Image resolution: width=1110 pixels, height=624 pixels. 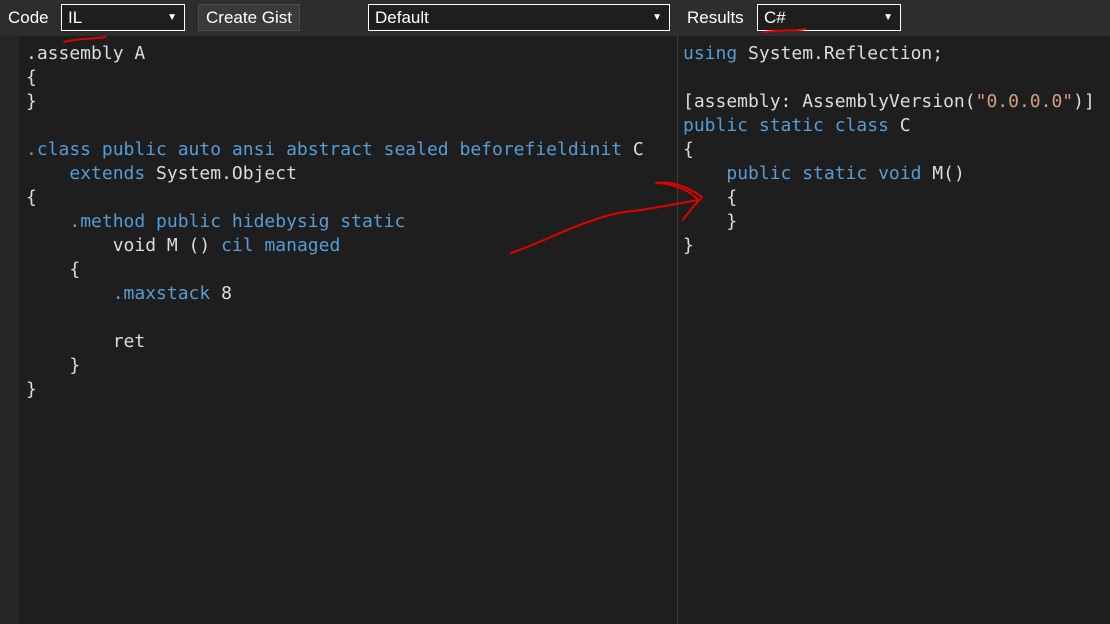 What do you see at coordinates (715, 17) in the screenshot?
I see `results-label: Results` at bounding box center [715, 17].